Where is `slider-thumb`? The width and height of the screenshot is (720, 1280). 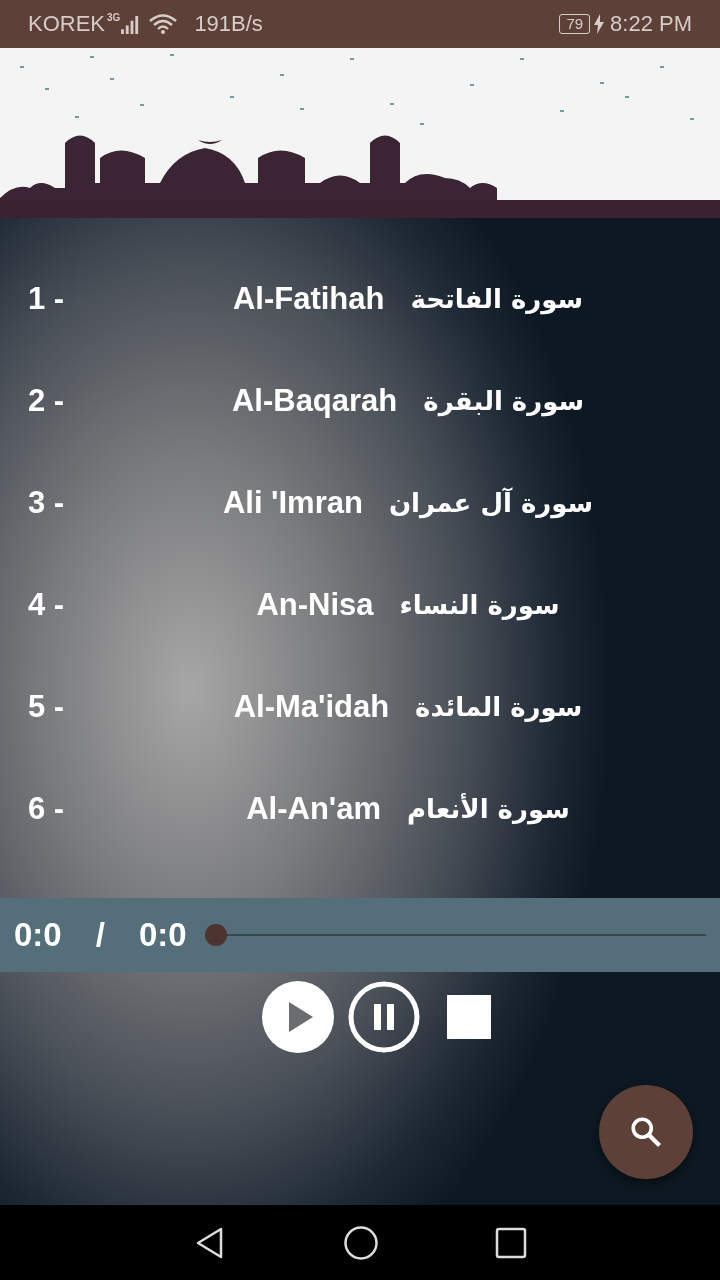
slider-thumb is located at coordinates (215, 935).